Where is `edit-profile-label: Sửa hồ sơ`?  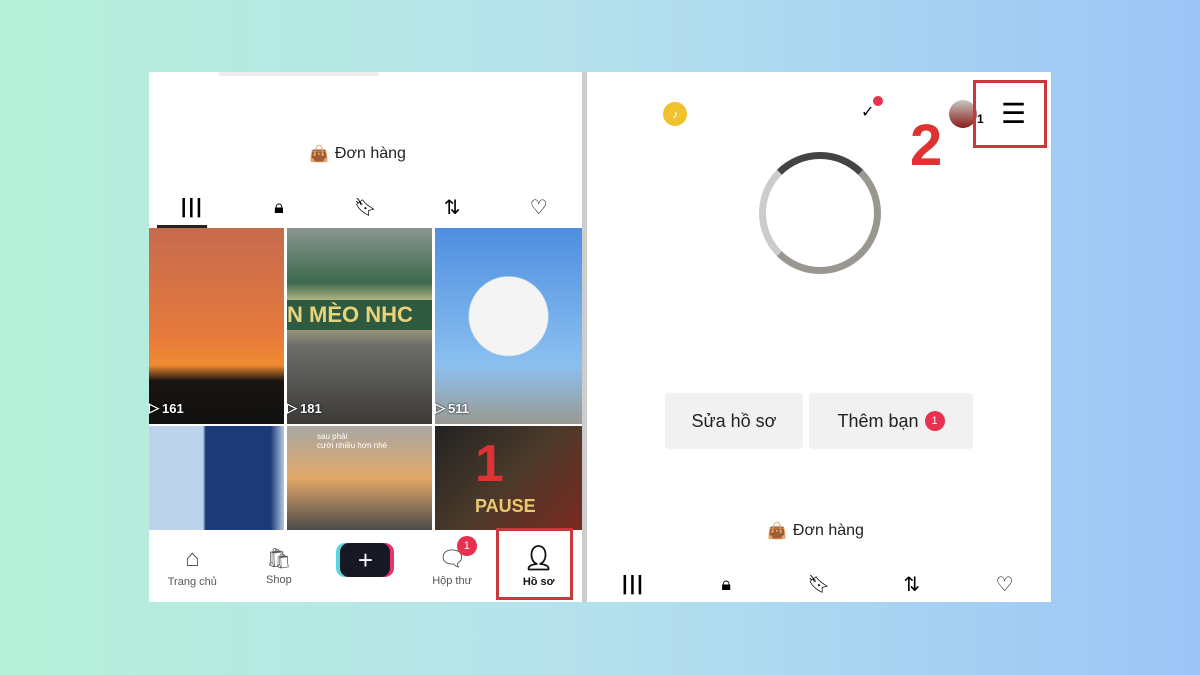
edit-profile-label: Sửa hồ sơ is located at coordinates (734, 420).